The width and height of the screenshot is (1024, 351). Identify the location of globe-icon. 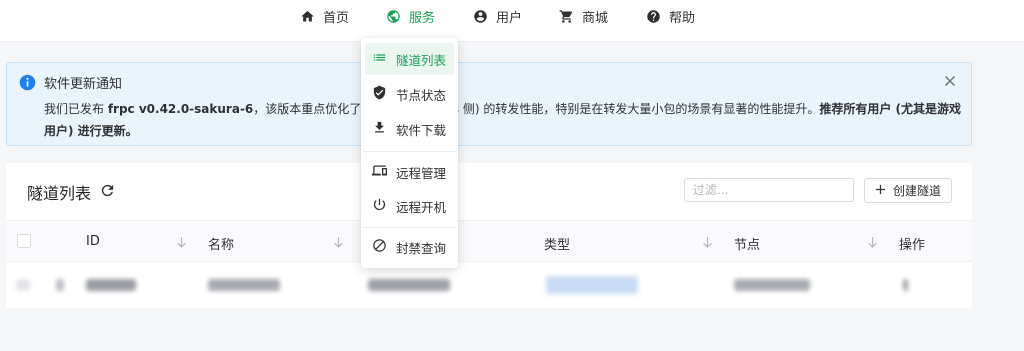
(393, 16).